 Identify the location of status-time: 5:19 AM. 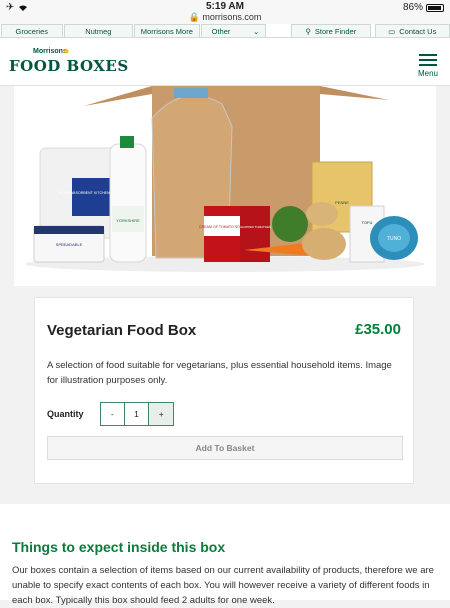
(225, 6).